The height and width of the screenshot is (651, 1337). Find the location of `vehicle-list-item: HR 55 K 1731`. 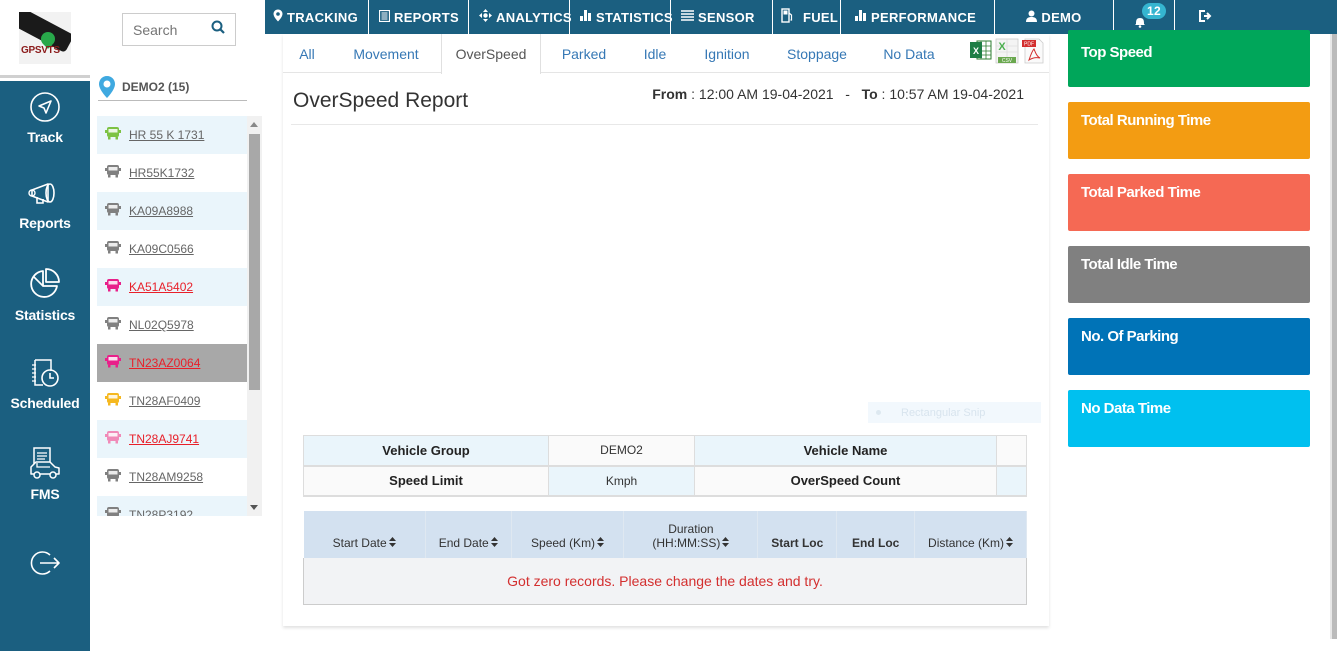

vehicle-list-item: HR 55 K 1731 is located at coordinates (172, 135).